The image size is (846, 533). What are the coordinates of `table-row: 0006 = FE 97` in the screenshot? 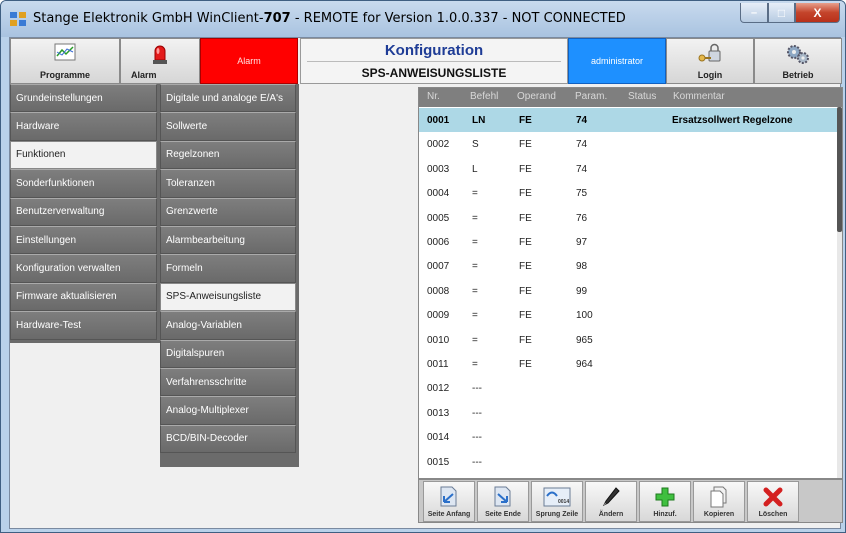 It's located at (628, 242).